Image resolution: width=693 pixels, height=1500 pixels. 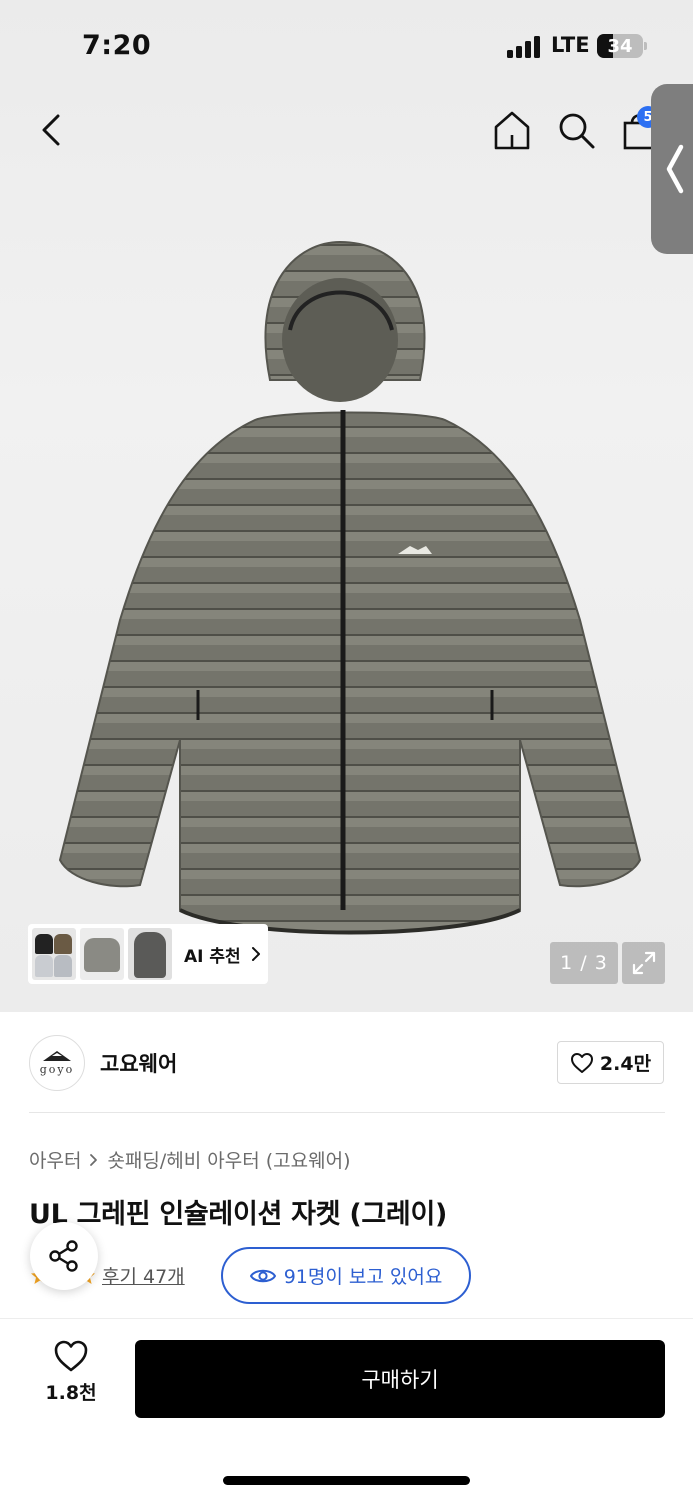 I want to click on review-link: 후기 47개, so click(x=143, y=1275).